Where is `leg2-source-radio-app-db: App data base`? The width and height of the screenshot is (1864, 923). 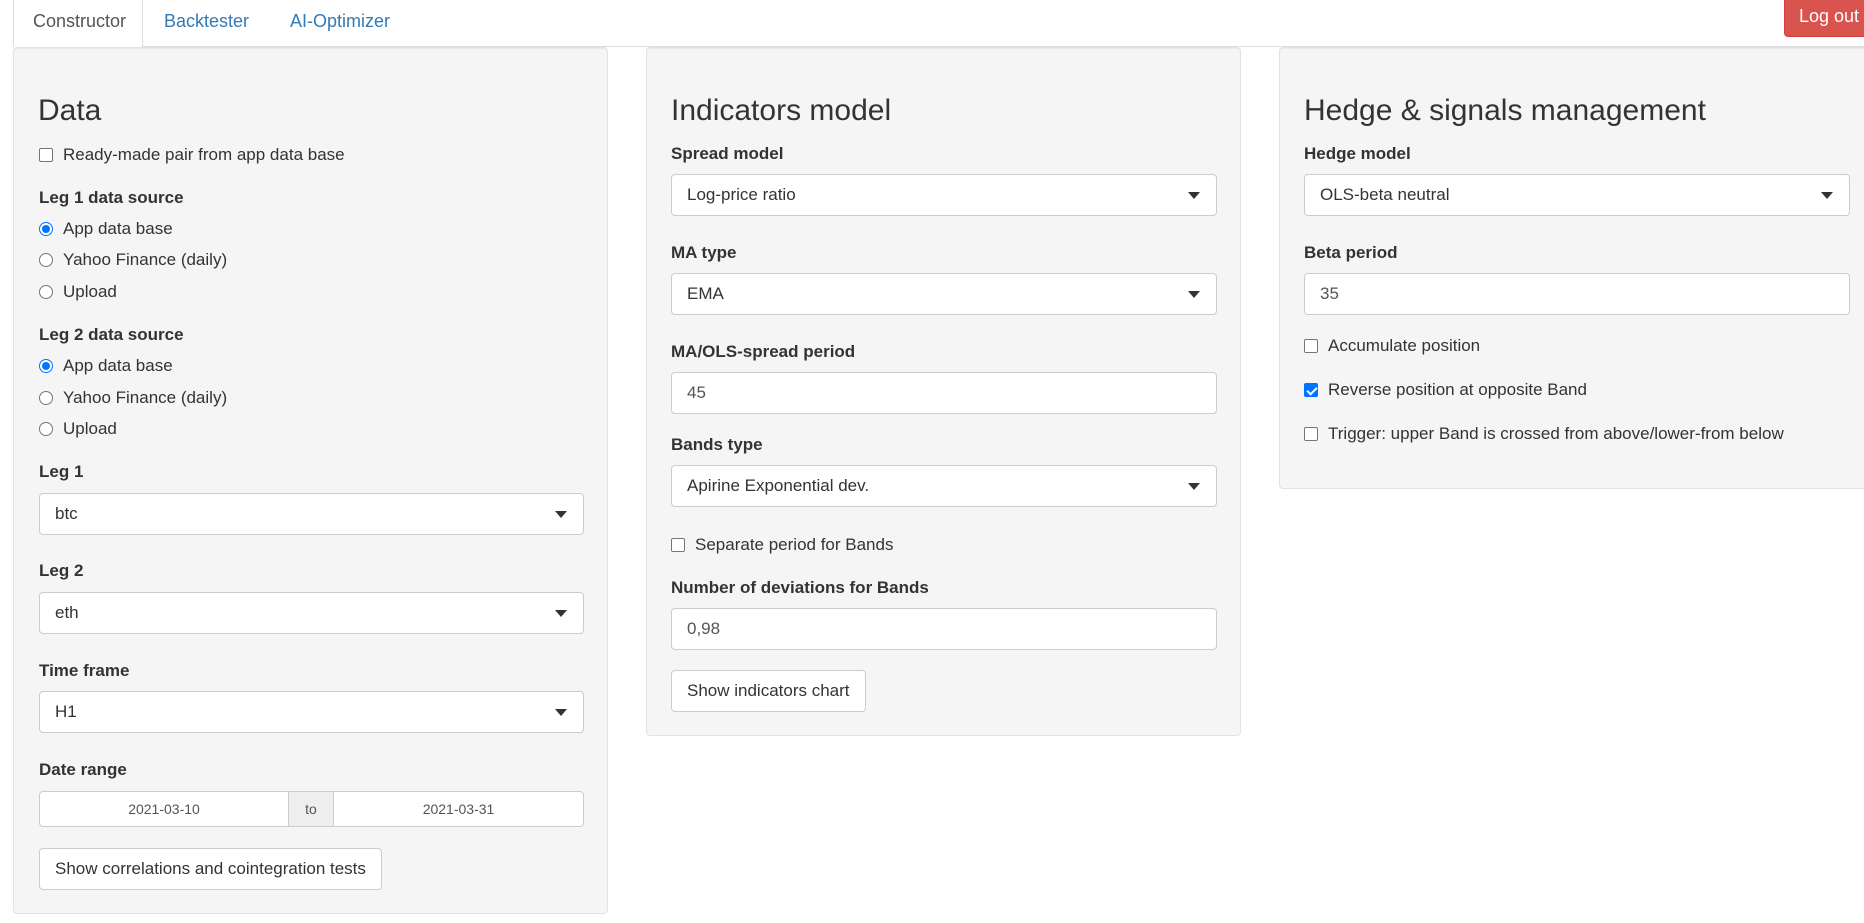 leg2-source-radio-app-db: App data base is located at coordinates (106, 366).